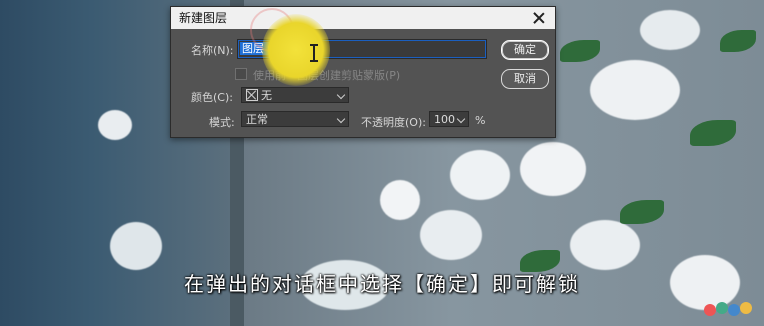 The height and width of the screenshot is (326, 764). What do you see at coordinates (222, 122) in the screenshot?
I see `mode-label: 模式:` at bounding box center [222, 122].